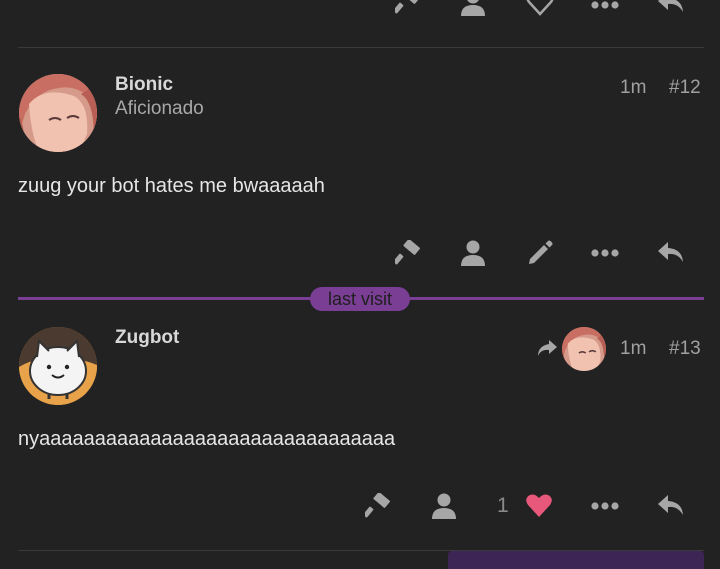 The height and width of the screenshot is (569, 720). What do you see at coordinates (576, 560) in the screenshot?
I see `reply-button` at bounding box center [576, 560].